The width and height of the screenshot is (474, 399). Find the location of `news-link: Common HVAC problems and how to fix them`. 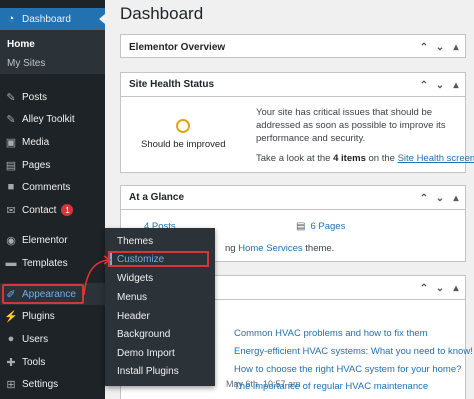

news-link: Common HVAC problems and how to fix them is located at coordinates (331, 333).